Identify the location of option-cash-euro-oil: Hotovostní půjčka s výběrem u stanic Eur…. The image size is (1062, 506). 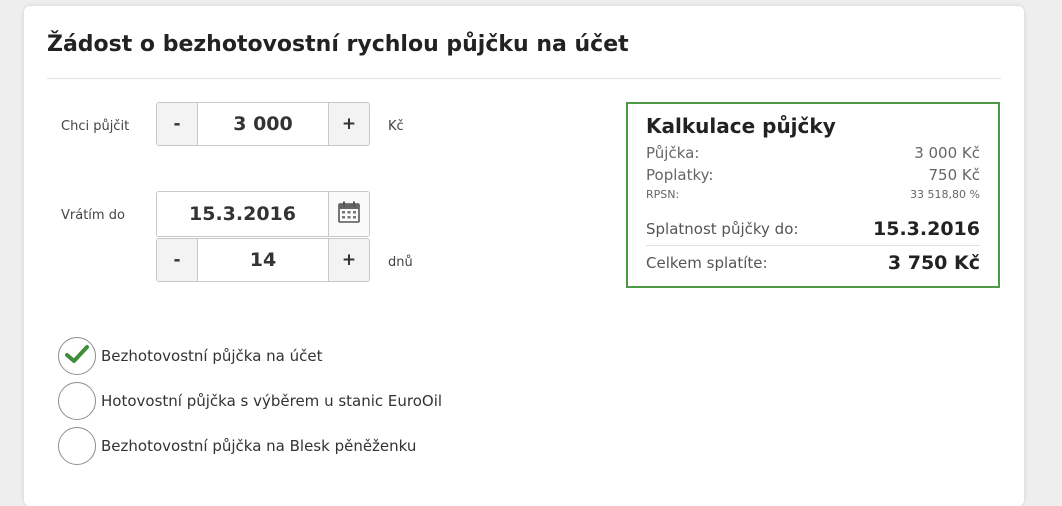
(250, 401).